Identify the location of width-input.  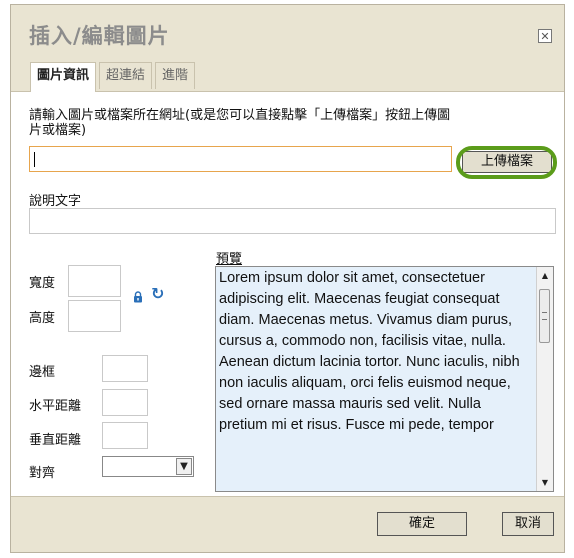
(94, 281).